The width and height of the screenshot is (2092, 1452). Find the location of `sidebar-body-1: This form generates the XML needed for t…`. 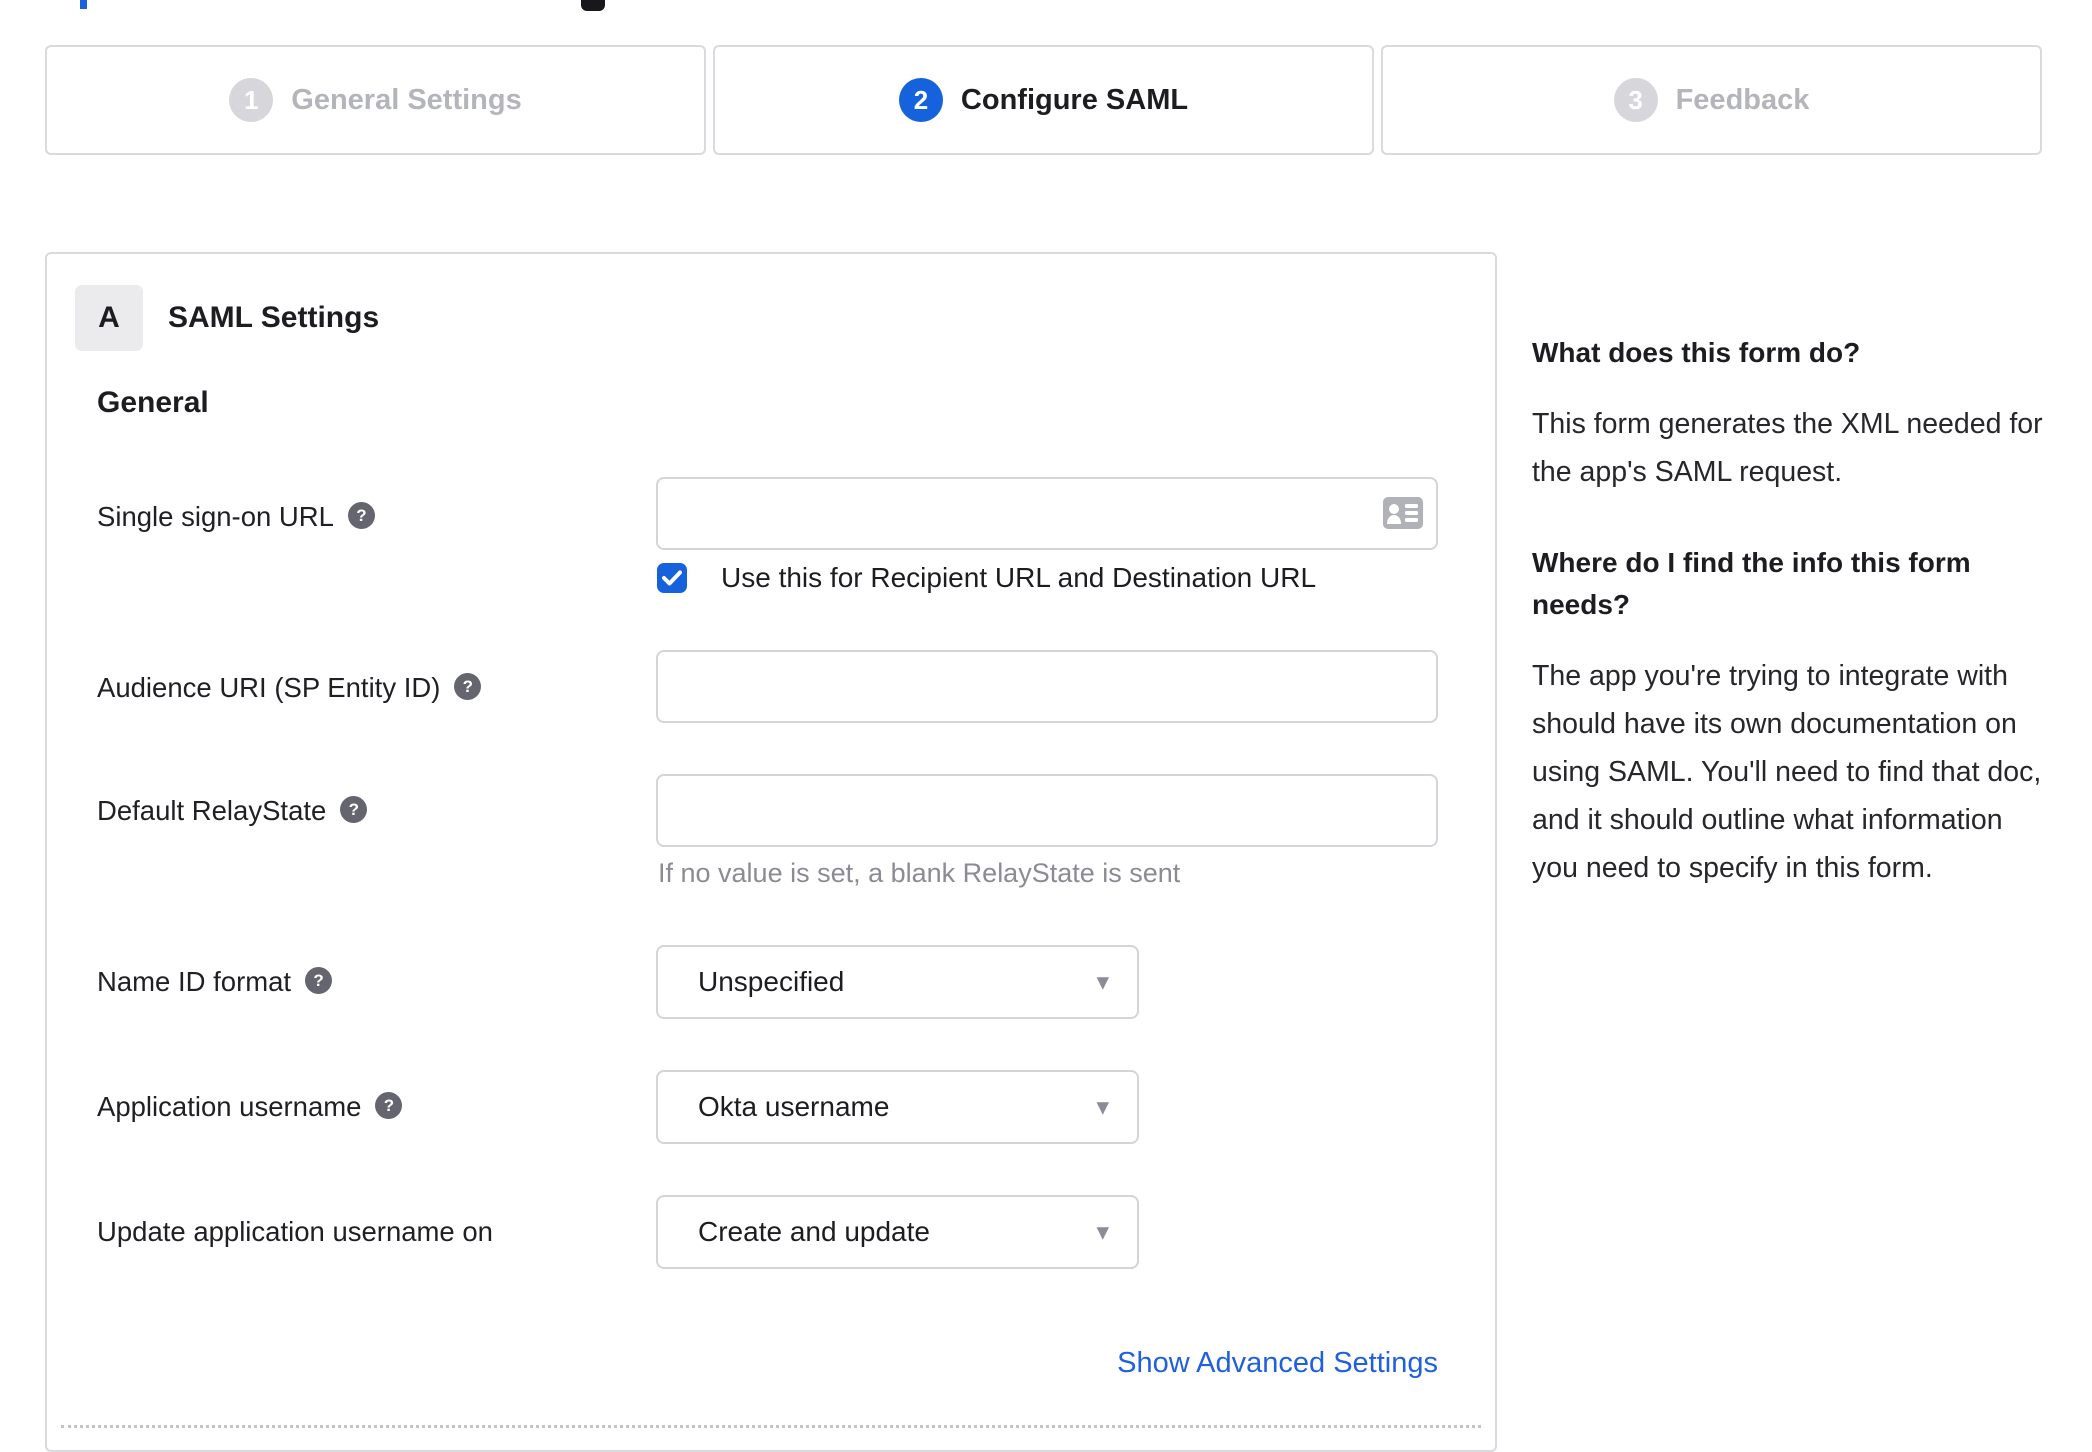

sidebar-body-1: This form generates the XML needed for t… is located at coordinates (1787, 448).